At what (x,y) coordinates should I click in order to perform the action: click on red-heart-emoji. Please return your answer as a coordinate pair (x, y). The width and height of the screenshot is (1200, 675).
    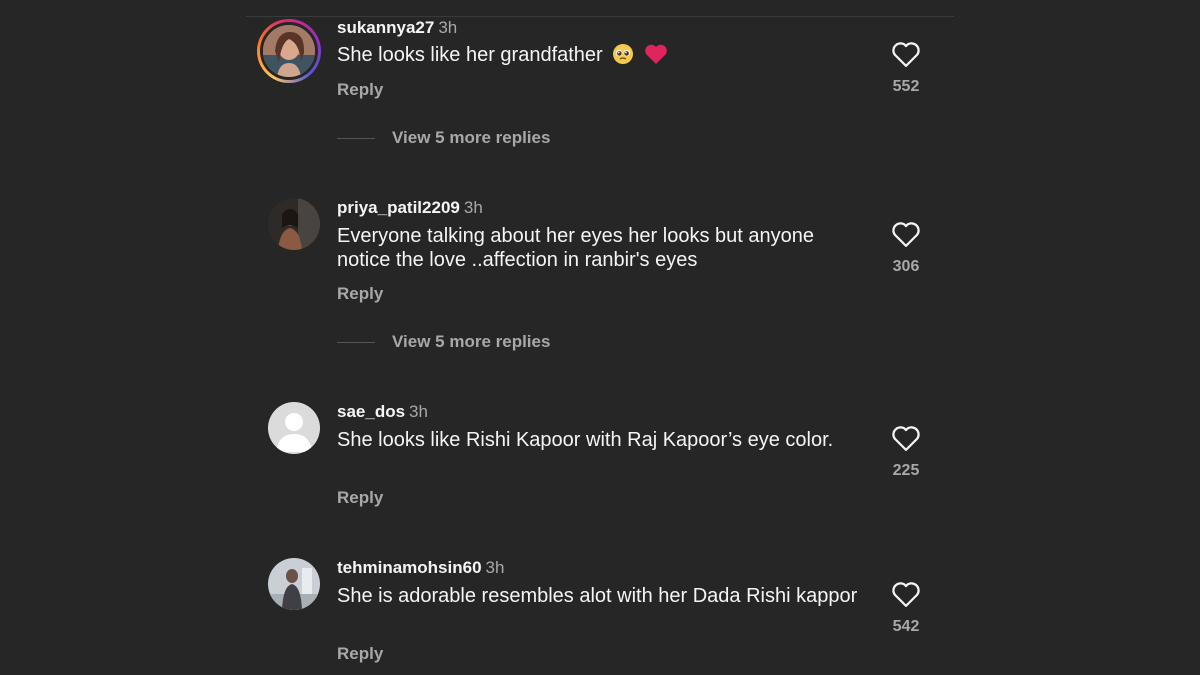
    Looking at the image, I should click on (656, 57).